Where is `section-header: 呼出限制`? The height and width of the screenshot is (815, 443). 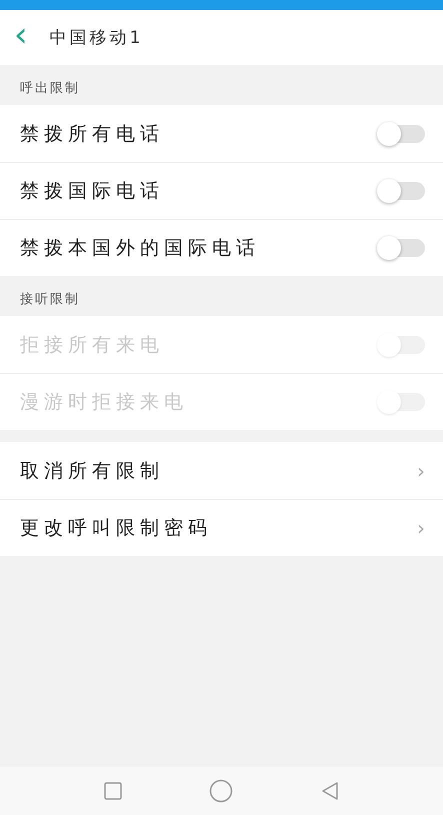
section-header: 呼出限制 is located at coordinates (50, 89).